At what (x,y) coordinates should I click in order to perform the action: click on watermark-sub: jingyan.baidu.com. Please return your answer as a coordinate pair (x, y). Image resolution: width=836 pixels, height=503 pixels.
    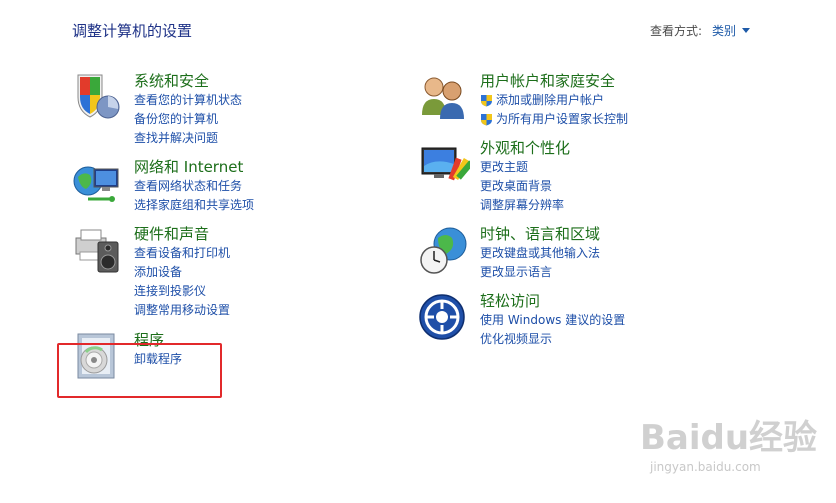
    Looking at the image, I should click on (705, 467).